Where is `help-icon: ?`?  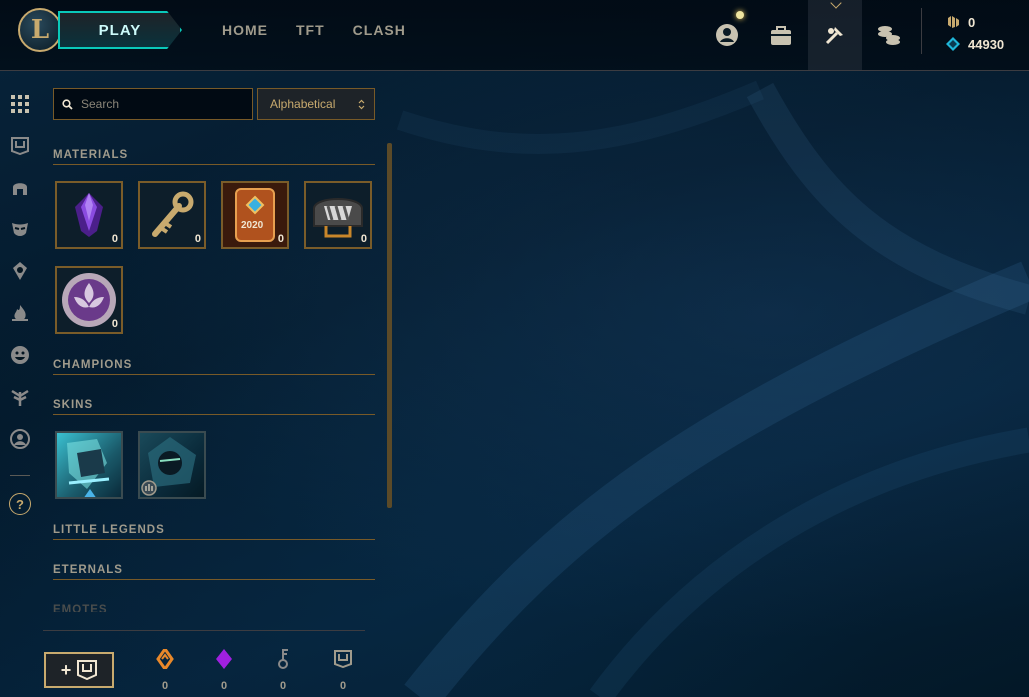 help-icon: ? is located at coordinates (20, 504).